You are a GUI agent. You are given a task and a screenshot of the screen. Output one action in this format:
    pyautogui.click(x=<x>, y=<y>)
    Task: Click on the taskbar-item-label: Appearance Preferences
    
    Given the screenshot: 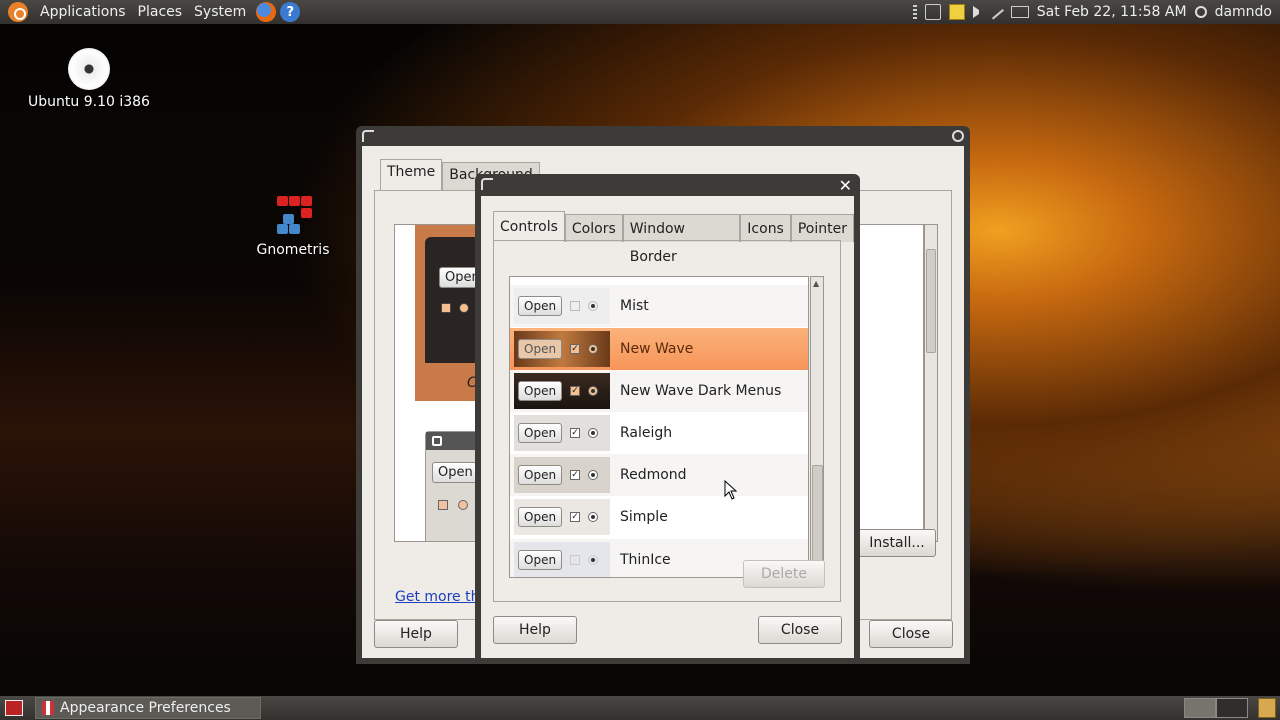 What is the action you would take?
    pyautogui.click(x=145, y=708)
    